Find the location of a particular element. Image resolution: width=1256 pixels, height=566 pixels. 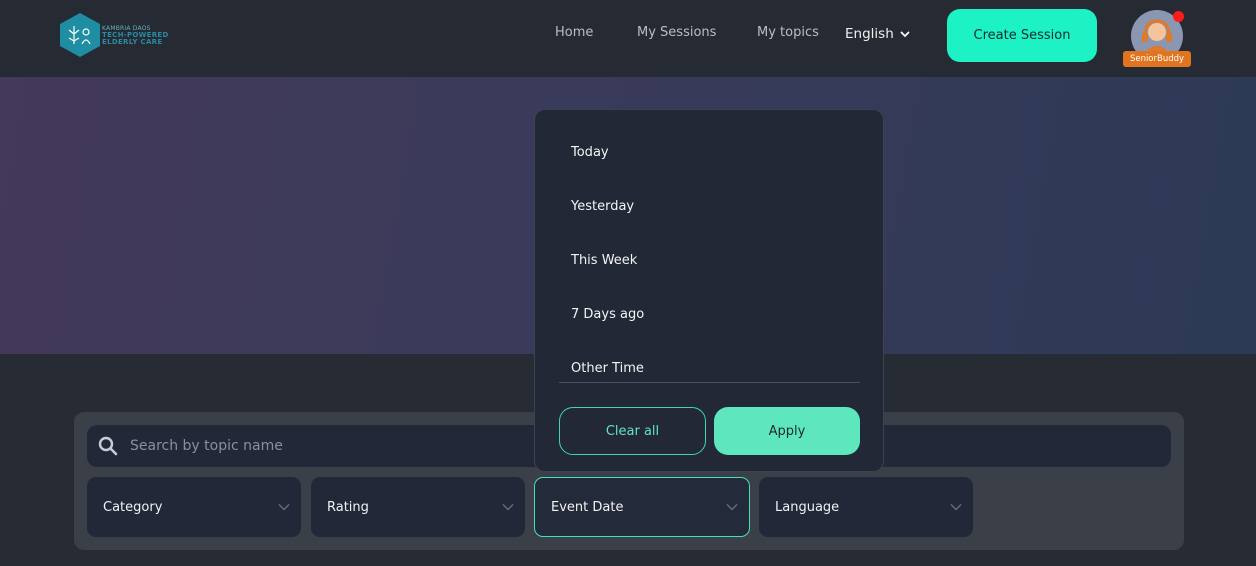

language-dropdown: Language is located at coordinates (866, 507).